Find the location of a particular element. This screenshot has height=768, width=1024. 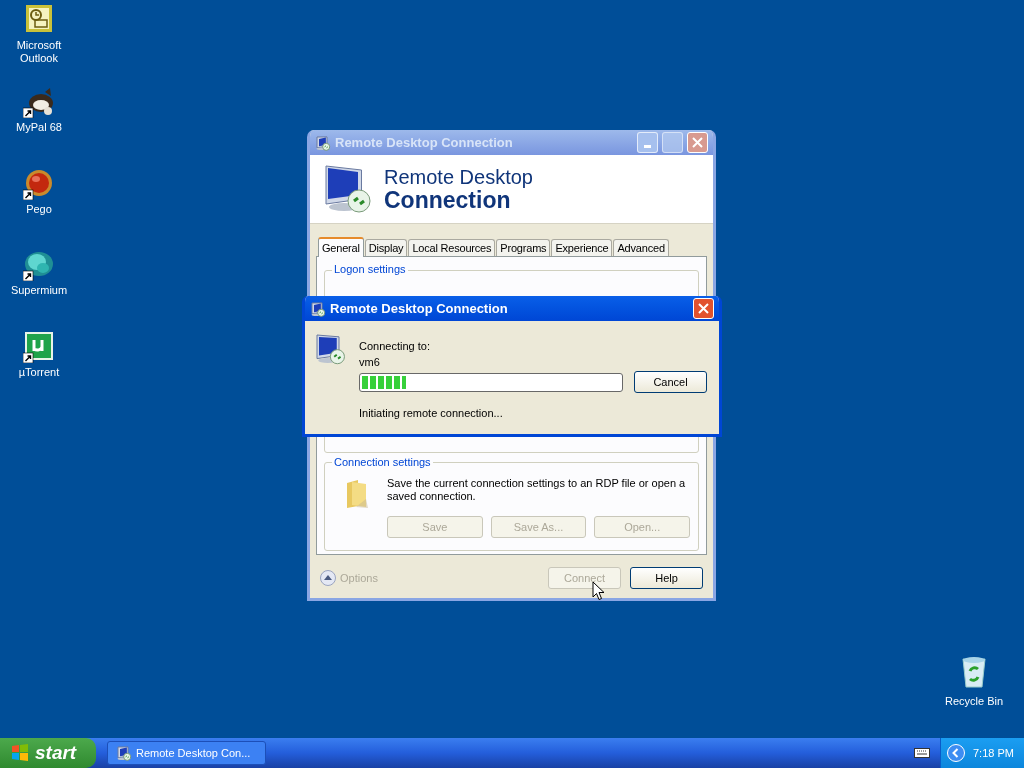

mouse-cursor-icon is located at coordinates (598, 591).